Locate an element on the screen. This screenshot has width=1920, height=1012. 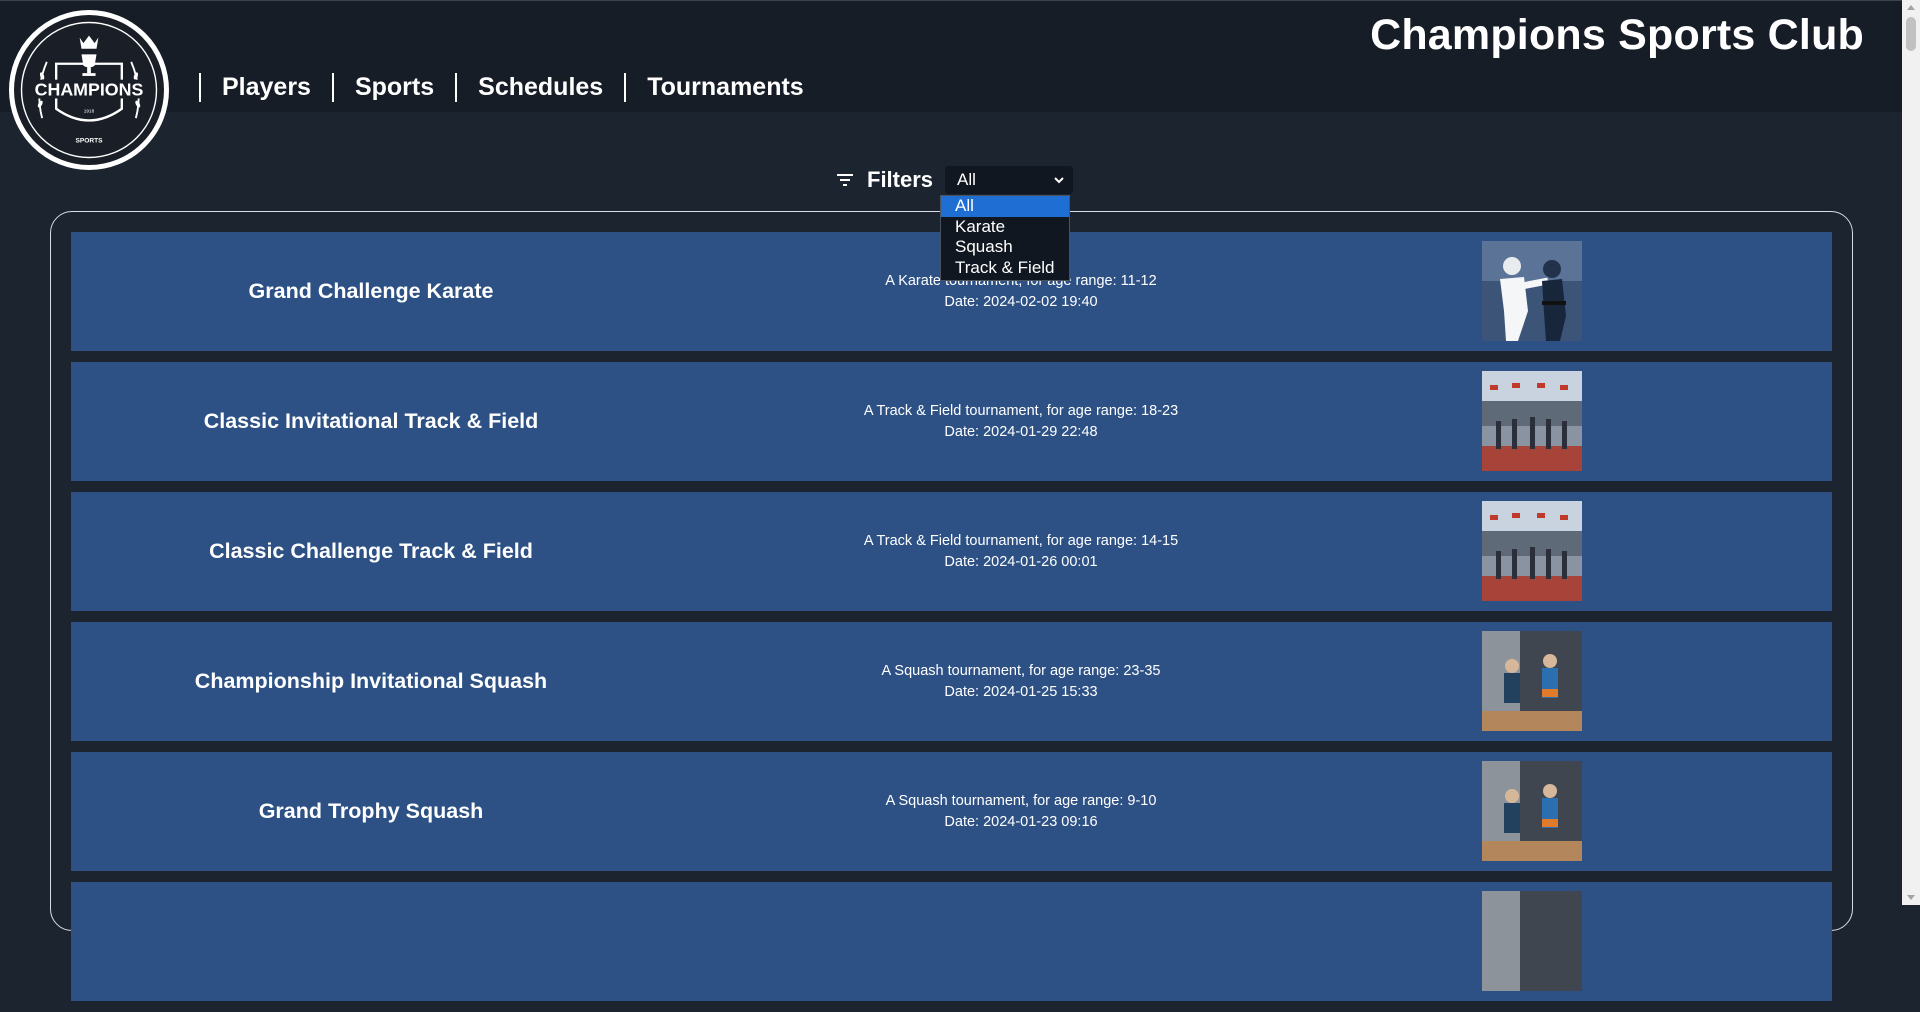
logo-text: CHAMPIONS is located at coordinates (89, 90).